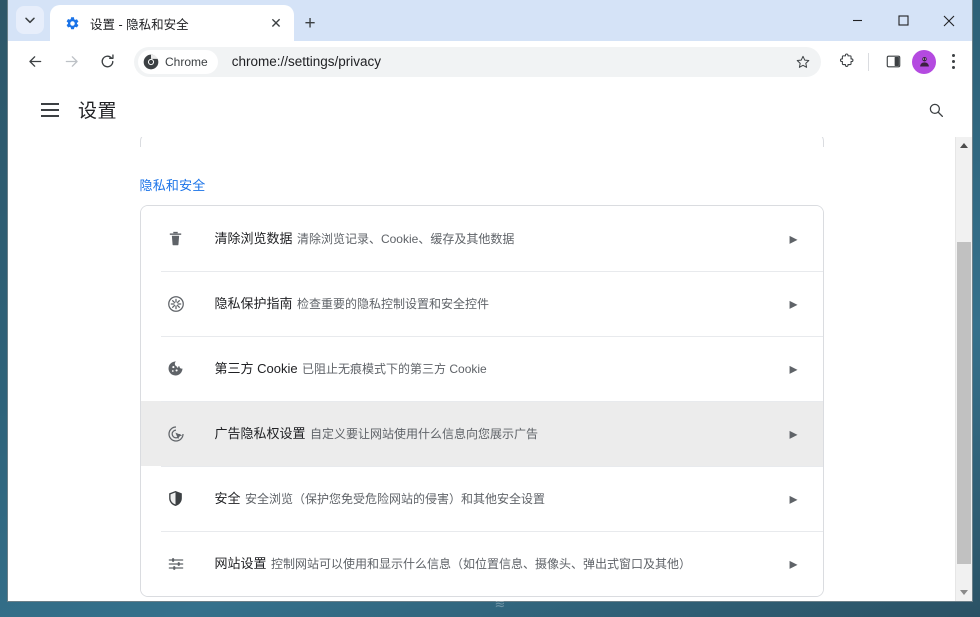  What do you see at coordinates (276, 23) in the screenshot?
I see `tab-close-button: ✕` at bounding box center [276, 23].